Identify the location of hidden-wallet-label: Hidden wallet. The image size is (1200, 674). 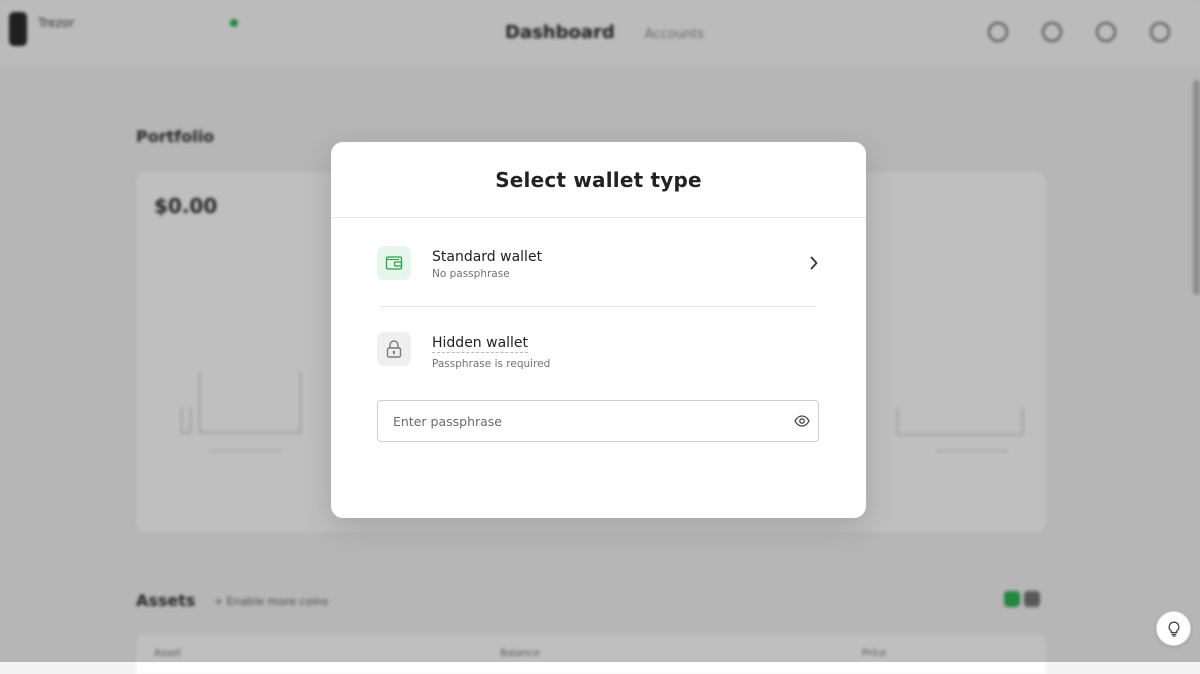
(480, 344).